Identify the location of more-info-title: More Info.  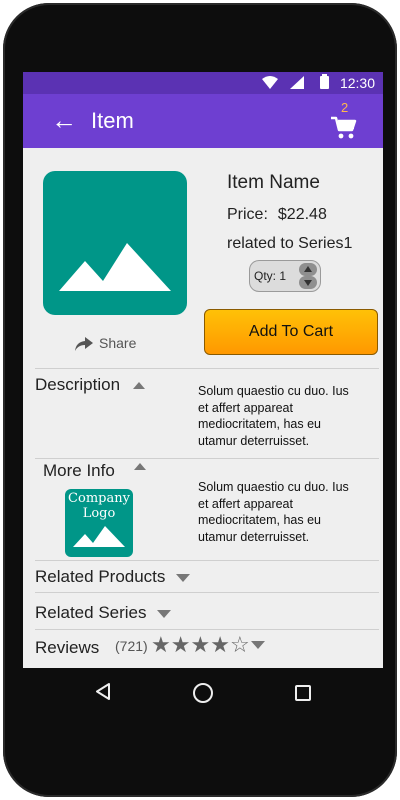
(79, 470).